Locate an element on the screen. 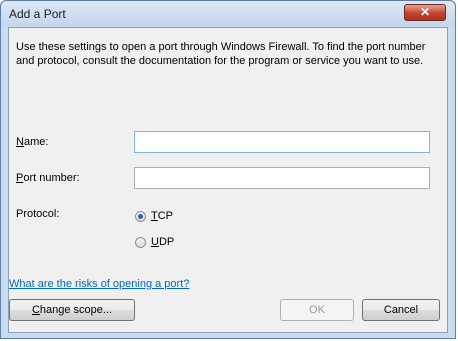 This screenshot has width=458, height=341. tcp-radio-label: TCP is located at coordinates (162, 216).